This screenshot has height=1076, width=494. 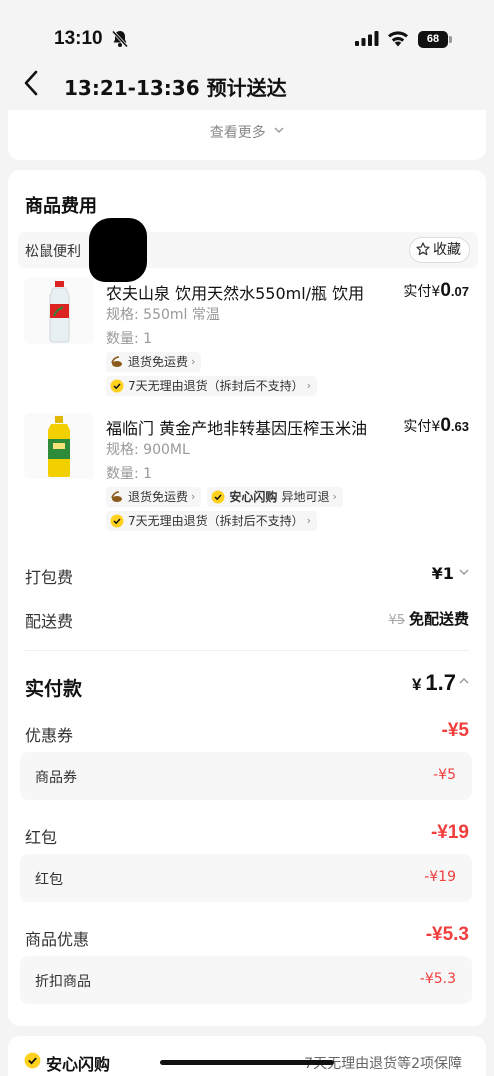 I want to click on flash-return-tag: 安心闪购 异地可退 ›, so click(x=275, y=497).